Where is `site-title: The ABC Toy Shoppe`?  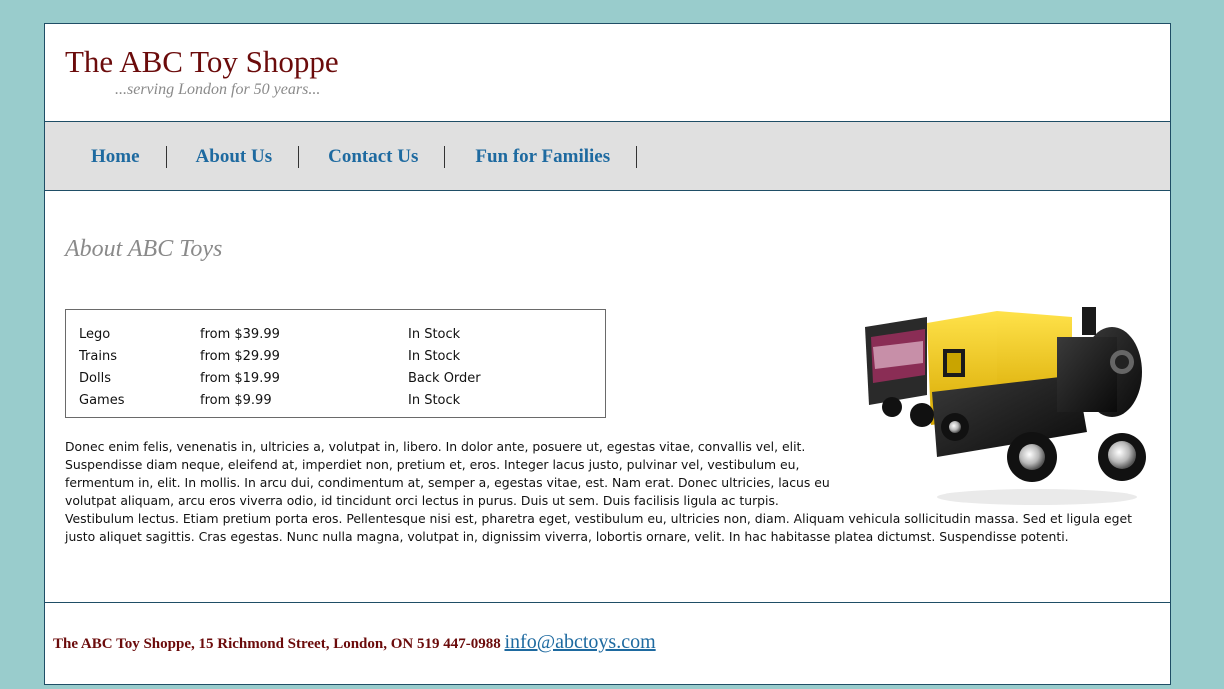
site-title: The ABC Toy Shoppe is located at coordinates (202, 61).